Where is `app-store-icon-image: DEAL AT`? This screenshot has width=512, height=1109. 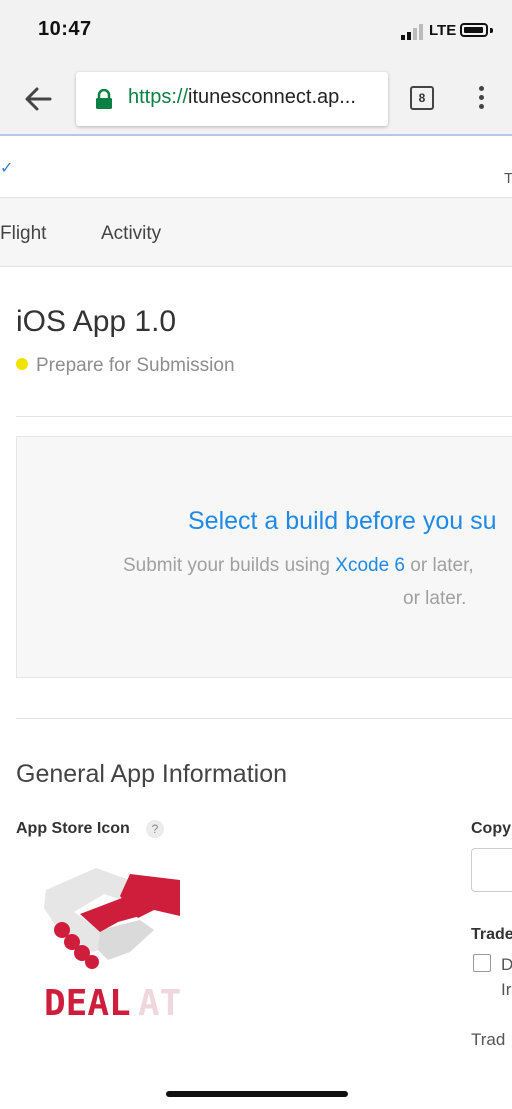
app-store-icon-image: DEAL AT is located at coordinates (112, 946).